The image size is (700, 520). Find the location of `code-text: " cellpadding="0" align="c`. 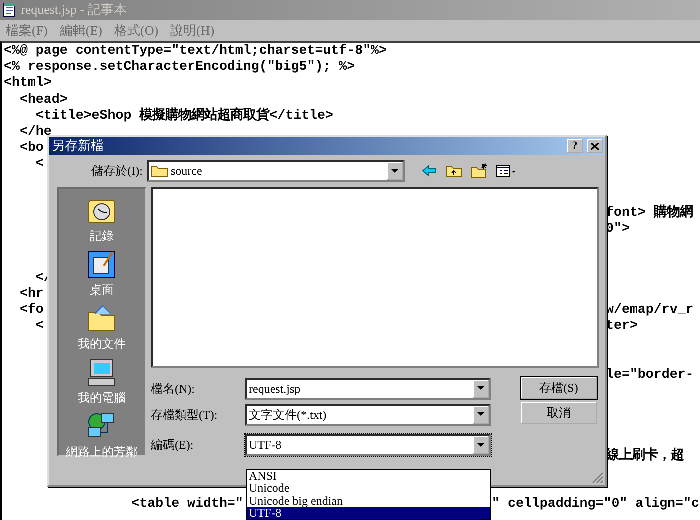

code-text: " cellpadding="0" align="c is located at coordinates (596, 504).